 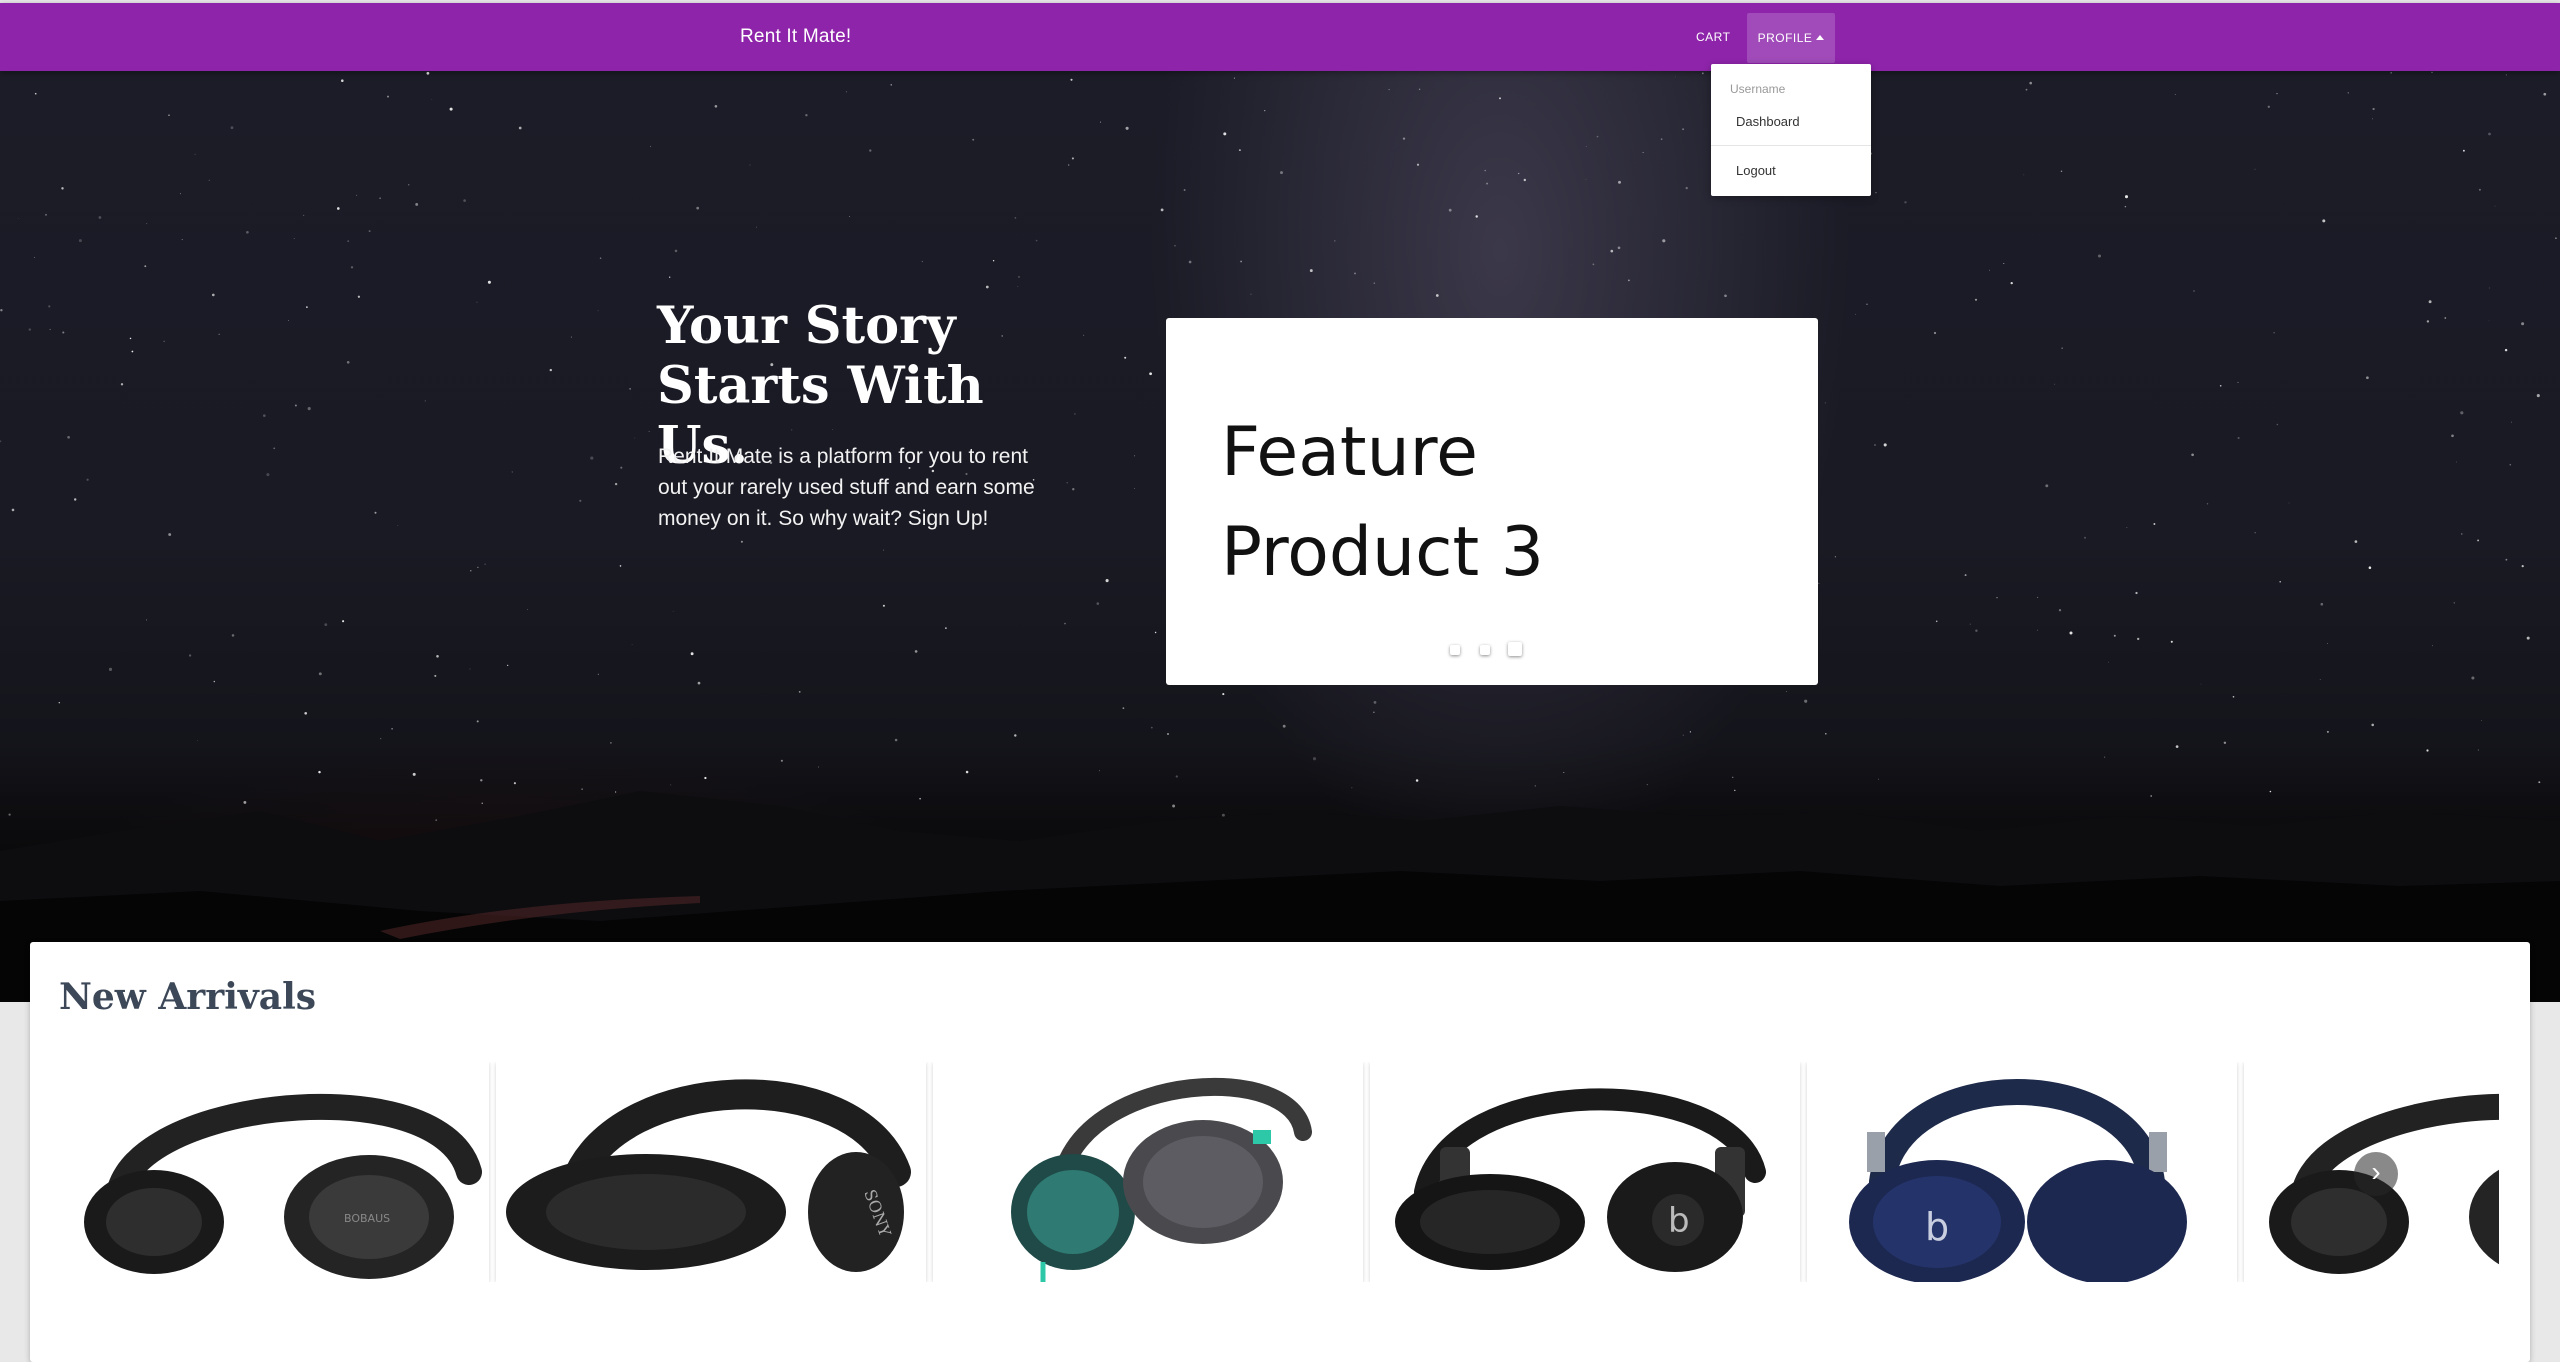 I want to click on carousel-next-button: ›, so click(x=2376, y=1174).